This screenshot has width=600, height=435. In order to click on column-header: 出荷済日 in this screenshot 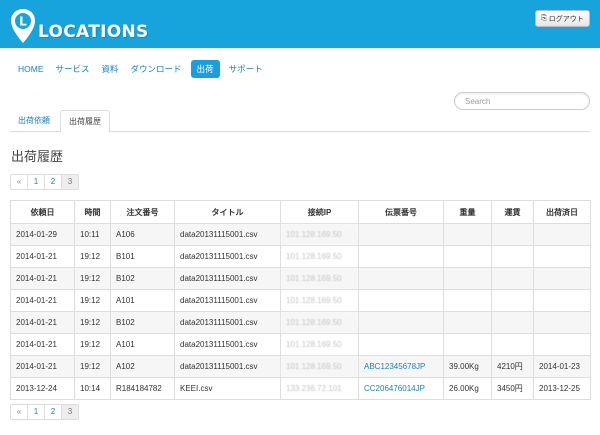, I will do `click(562, 212)`.